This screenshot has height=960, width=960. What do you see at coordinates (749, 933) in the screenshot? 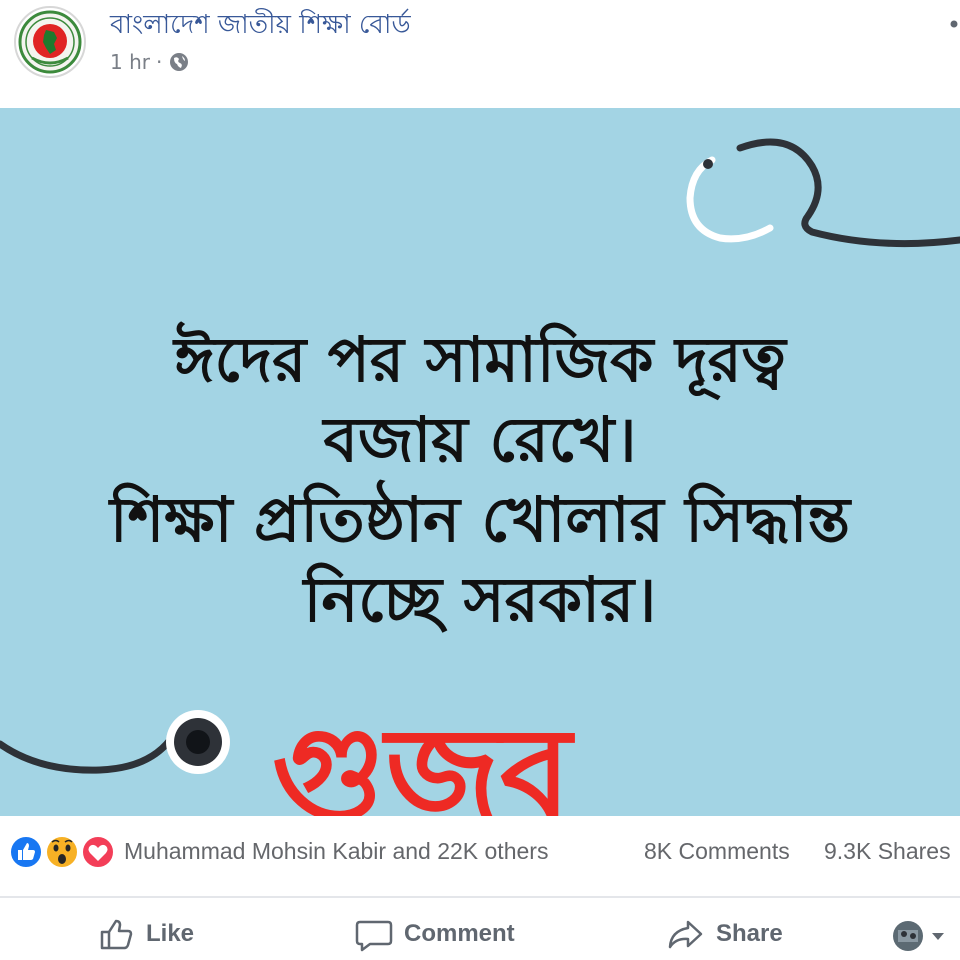
I see `share-label: Share` at bounding box center [749, 933].